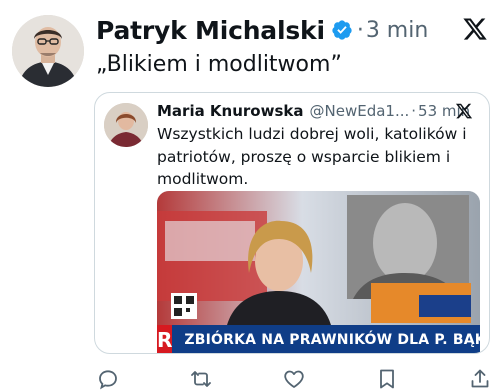  I want to click on quoted-author-line: Maria Knurowska @NewEda1... · 53 min, so click(313, 111).